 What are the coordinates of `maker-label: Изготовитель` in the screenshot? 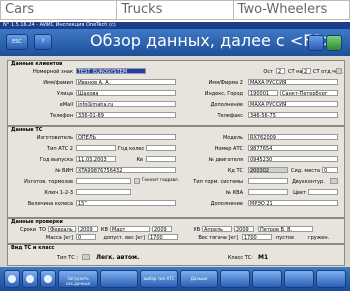 It's located at (54, 138).